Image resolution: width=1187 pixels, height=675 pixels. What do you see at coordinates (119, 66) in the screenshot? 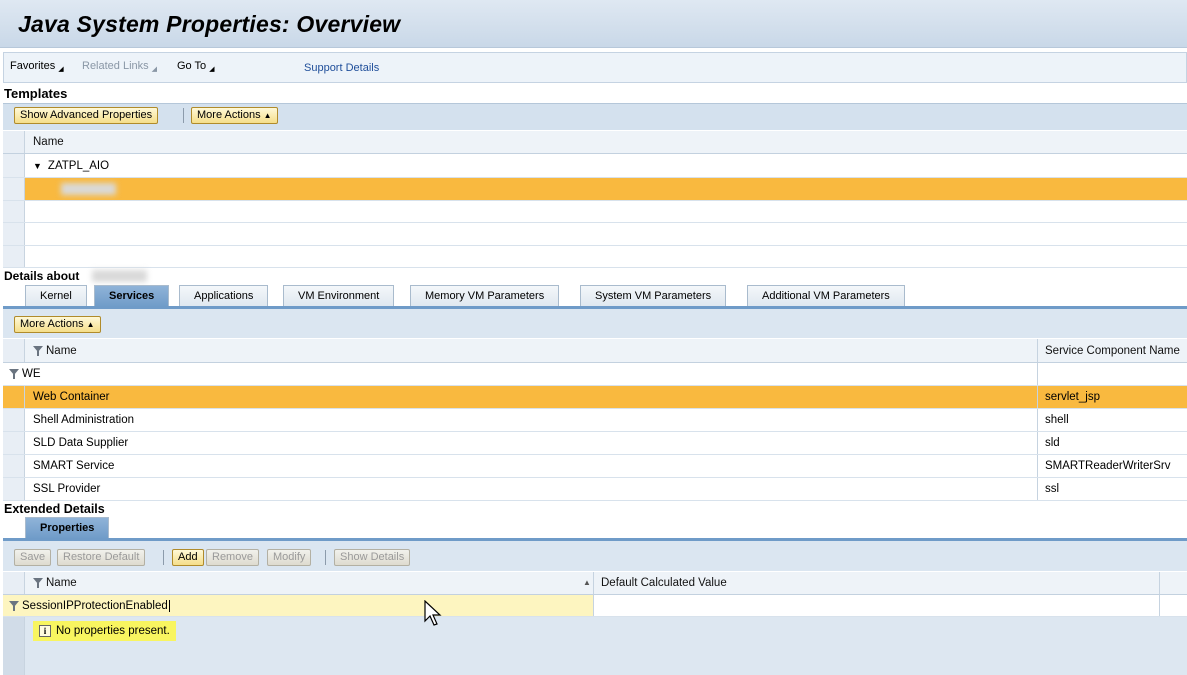
I see `related-links-menu: Related Links ◢` at bounding box center [119, 66].